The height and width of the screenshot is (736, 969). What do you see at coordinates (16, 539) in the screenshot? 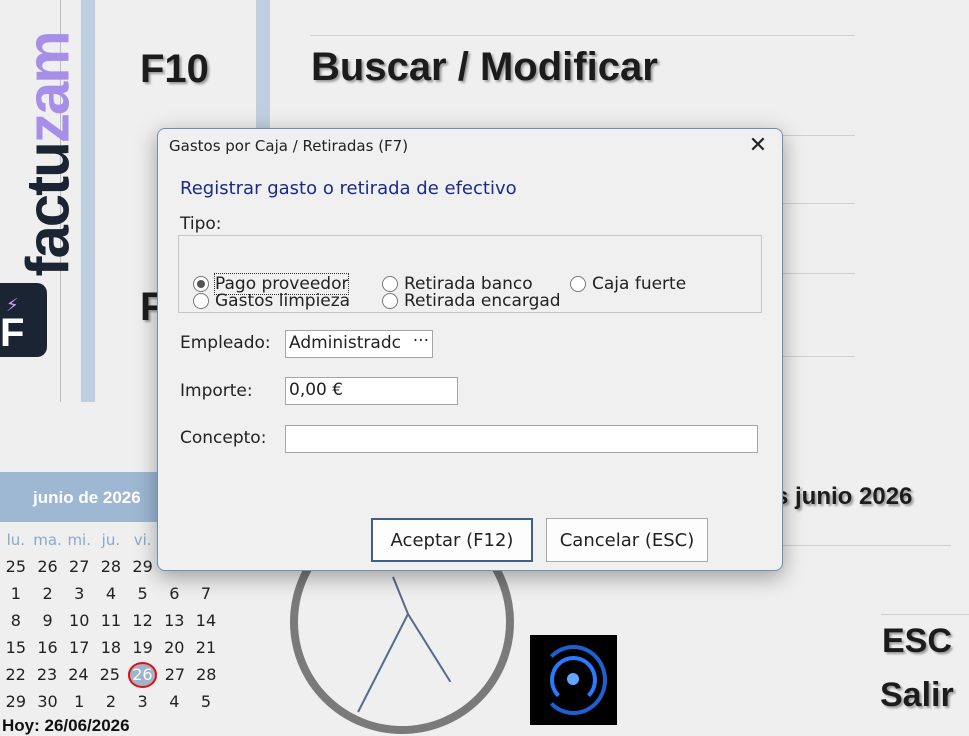
I see `weekday: lu.` at bounding box center [16, 539].